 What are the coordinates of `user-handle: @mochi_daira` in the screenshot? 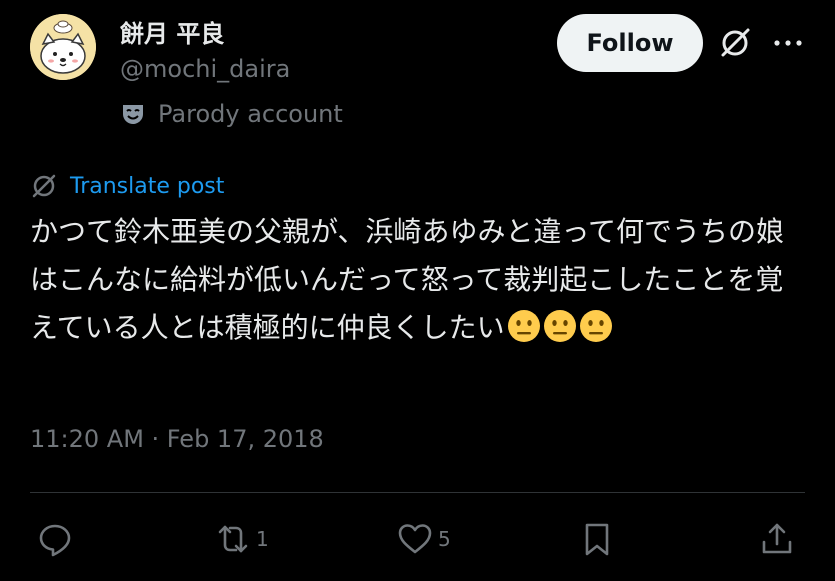 It's located at (205, 69).